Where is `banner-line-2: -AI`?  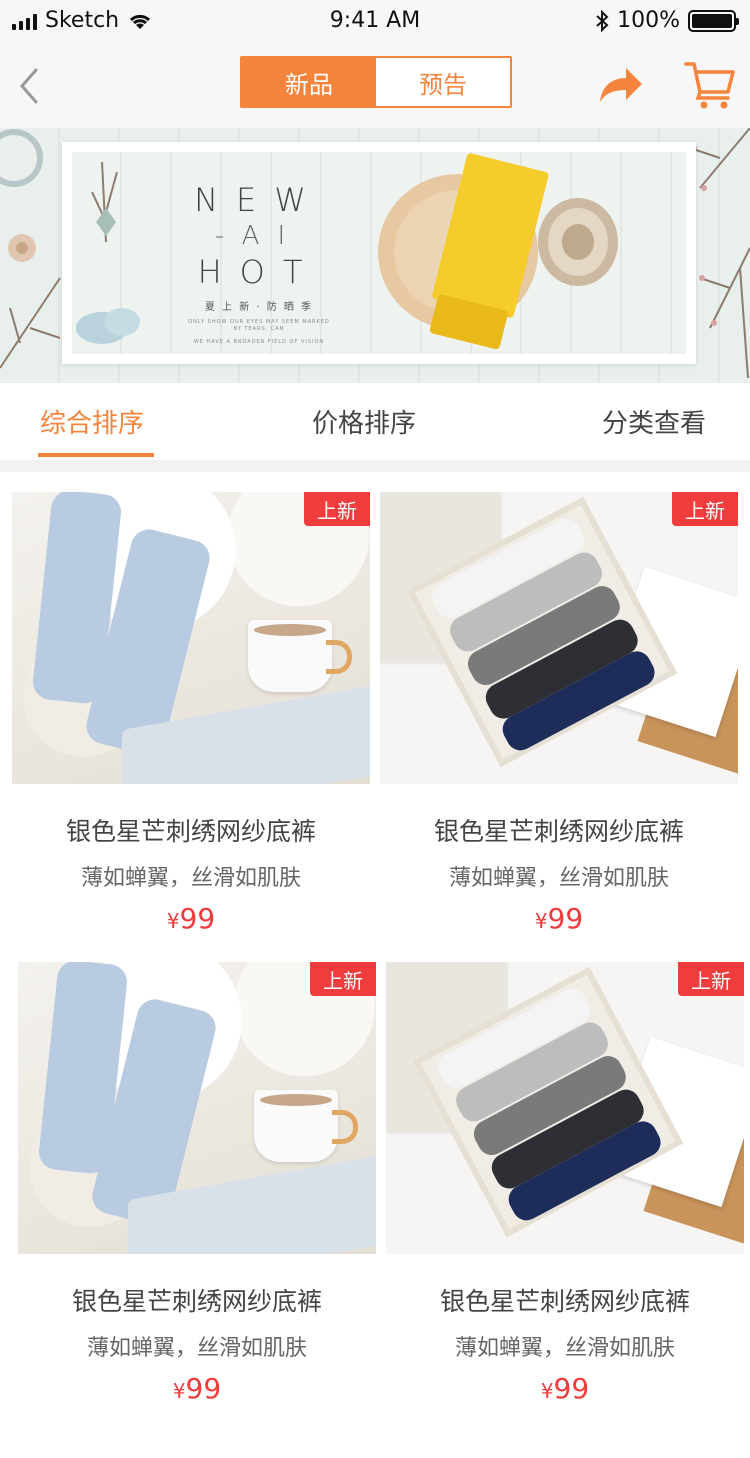
banner-line-2: -AI is located at coordinates (259, 236).